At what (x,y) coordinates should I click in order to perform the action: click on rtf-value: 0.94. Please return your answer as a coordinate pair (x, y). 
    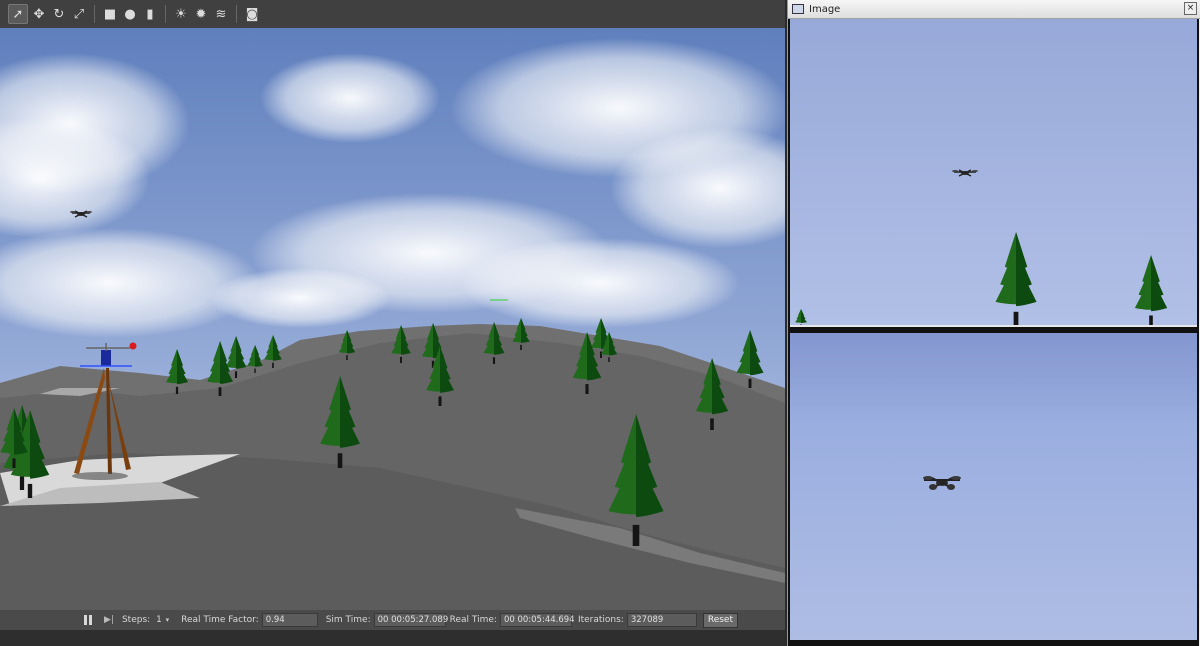
    Looking at the image, I should click on (289, 620).